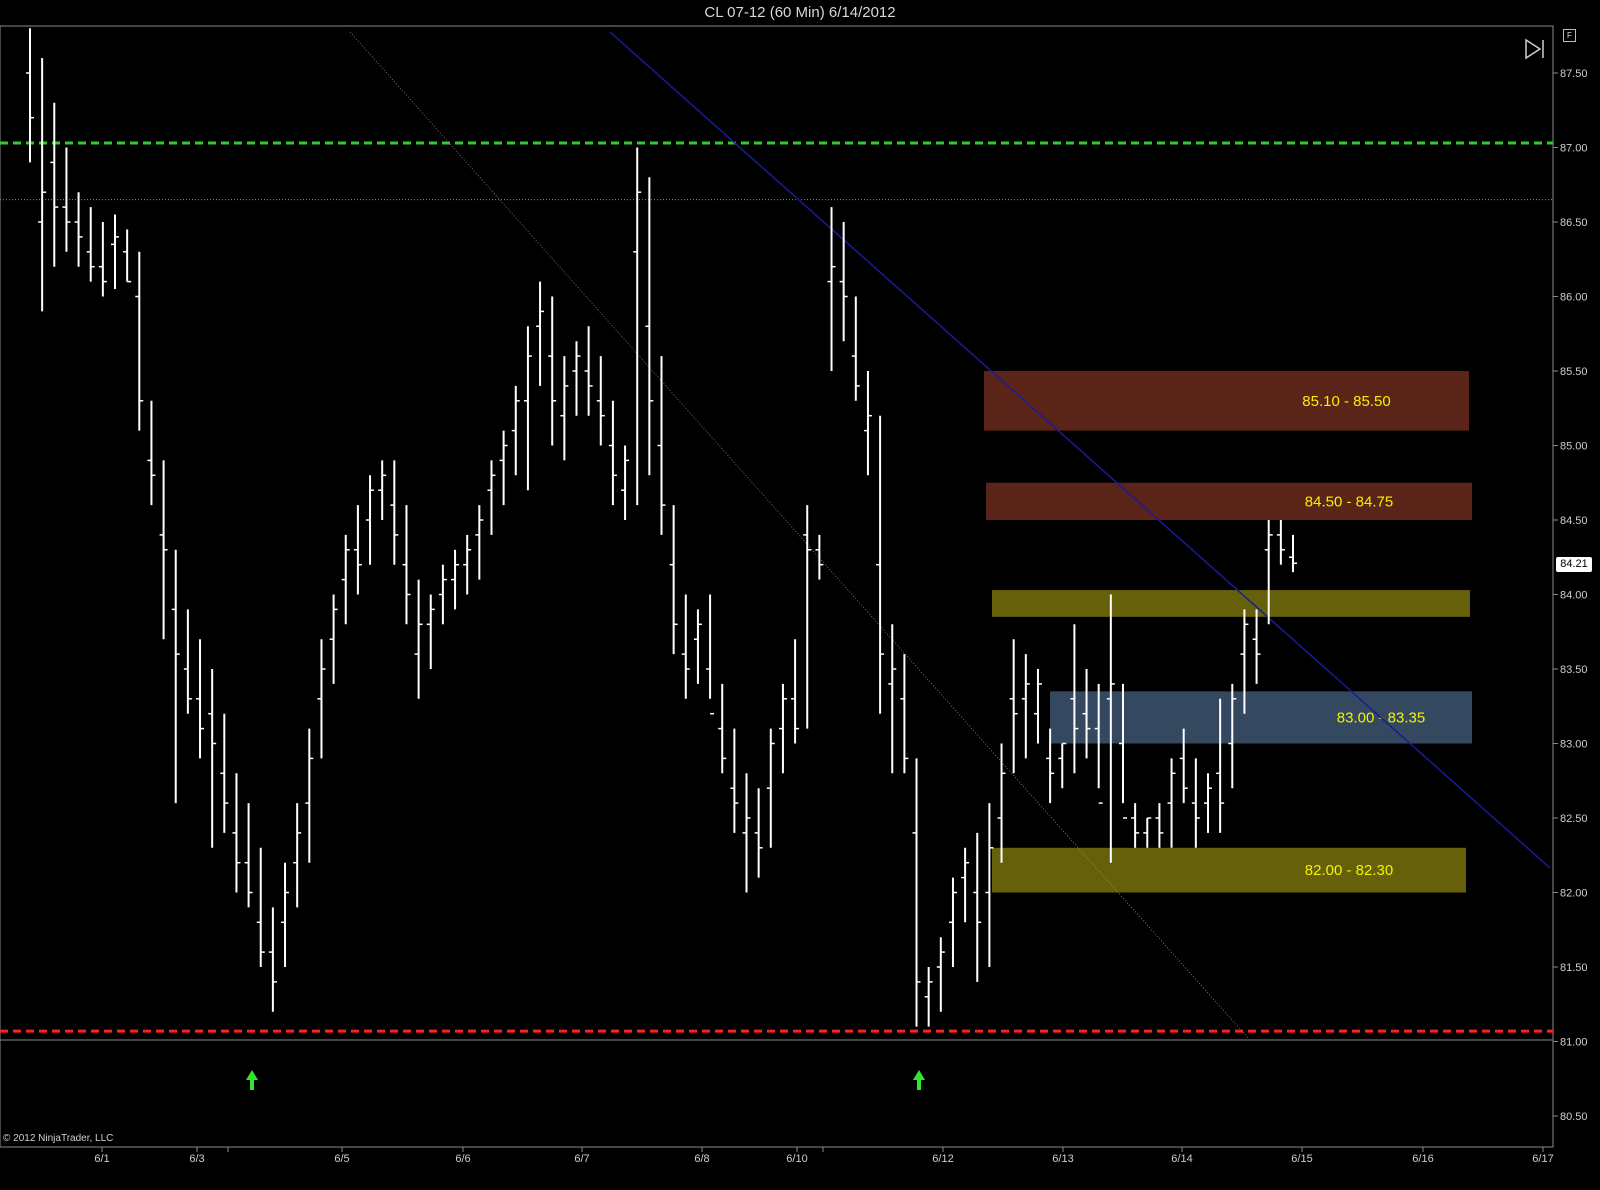 The image size is (1600, 1190). Describe the element at coordinates (581, 1159) in the screenshot. I see `x-tick-label: 6/7` at that location.